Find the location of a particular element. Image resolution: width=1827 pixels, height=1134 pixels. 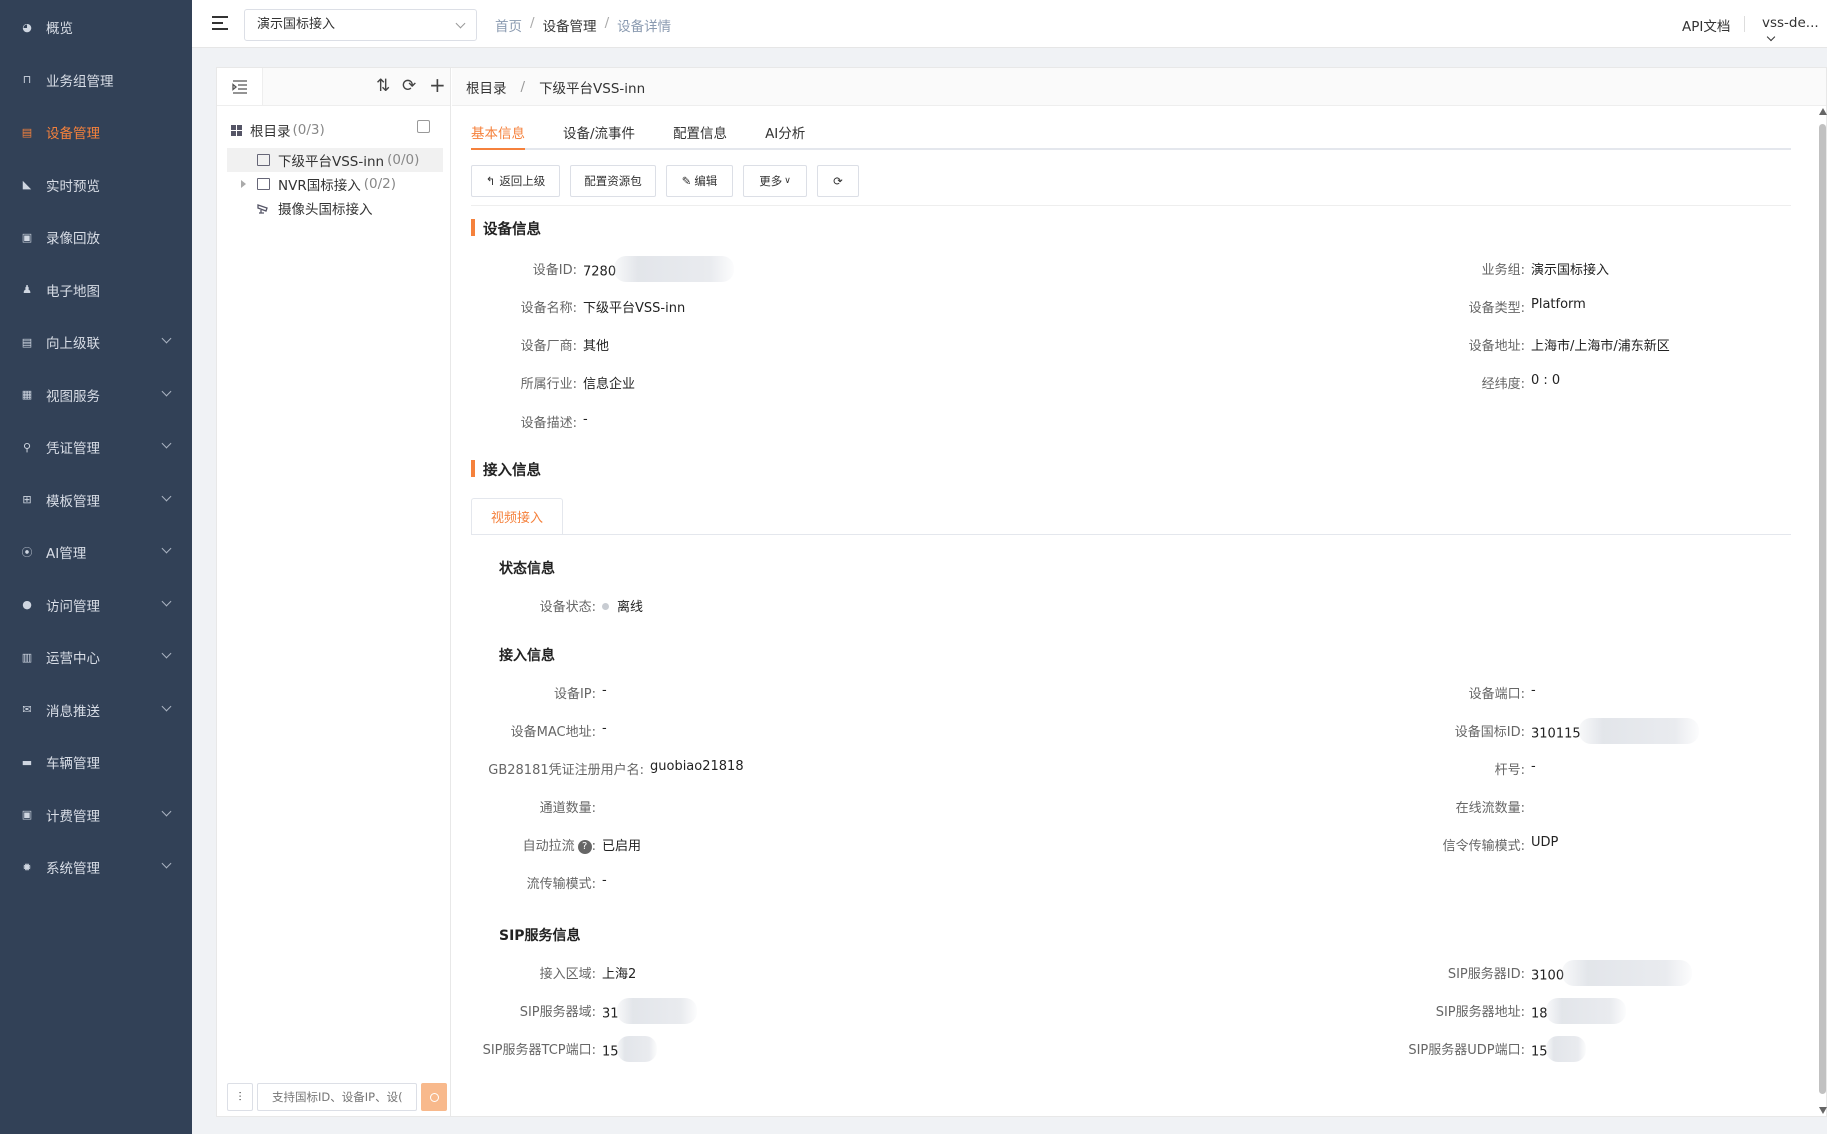

tree-node-platform: 下级平台VSS-inn (0/0) is located at coordinates (335, 160).